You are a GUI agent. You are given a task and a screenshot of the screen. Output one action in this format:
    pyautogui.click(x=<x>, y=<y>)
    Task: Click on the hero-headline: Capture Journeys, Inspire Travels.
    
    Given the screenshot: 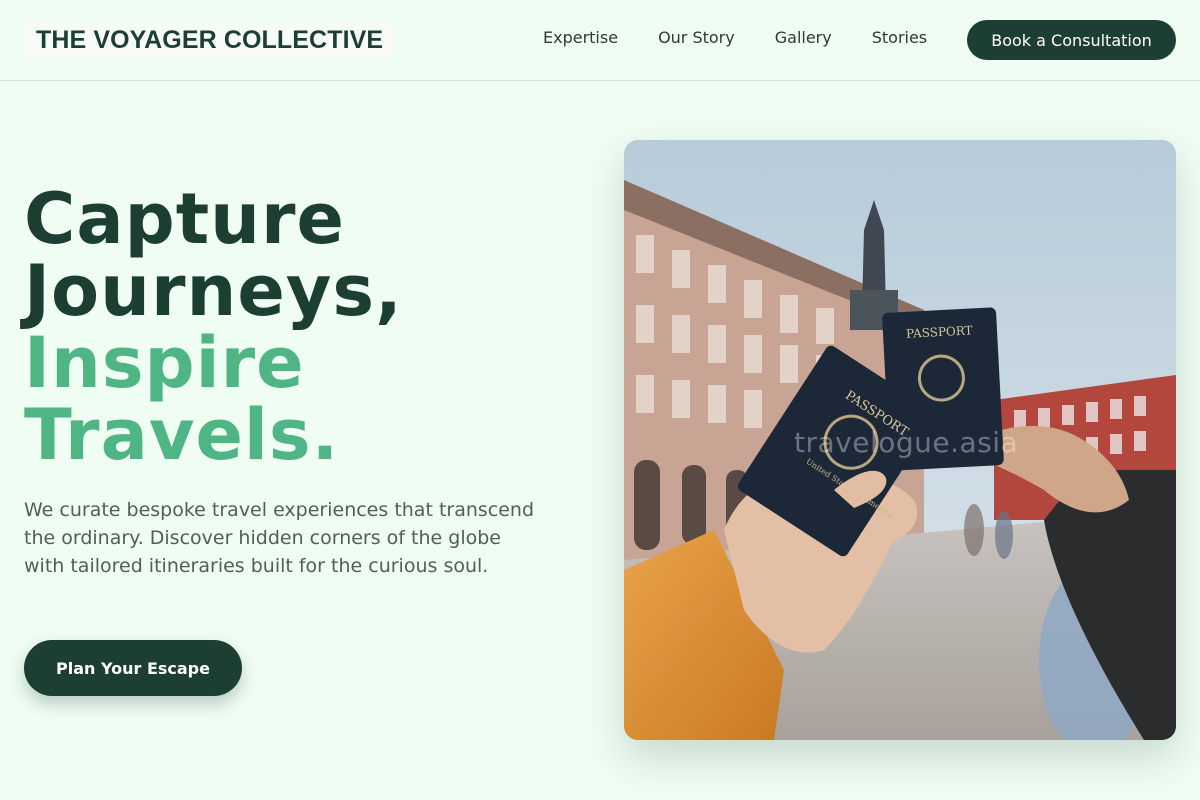 What is the action you would take?
    pyautogui.click(x=213, y=327)
    